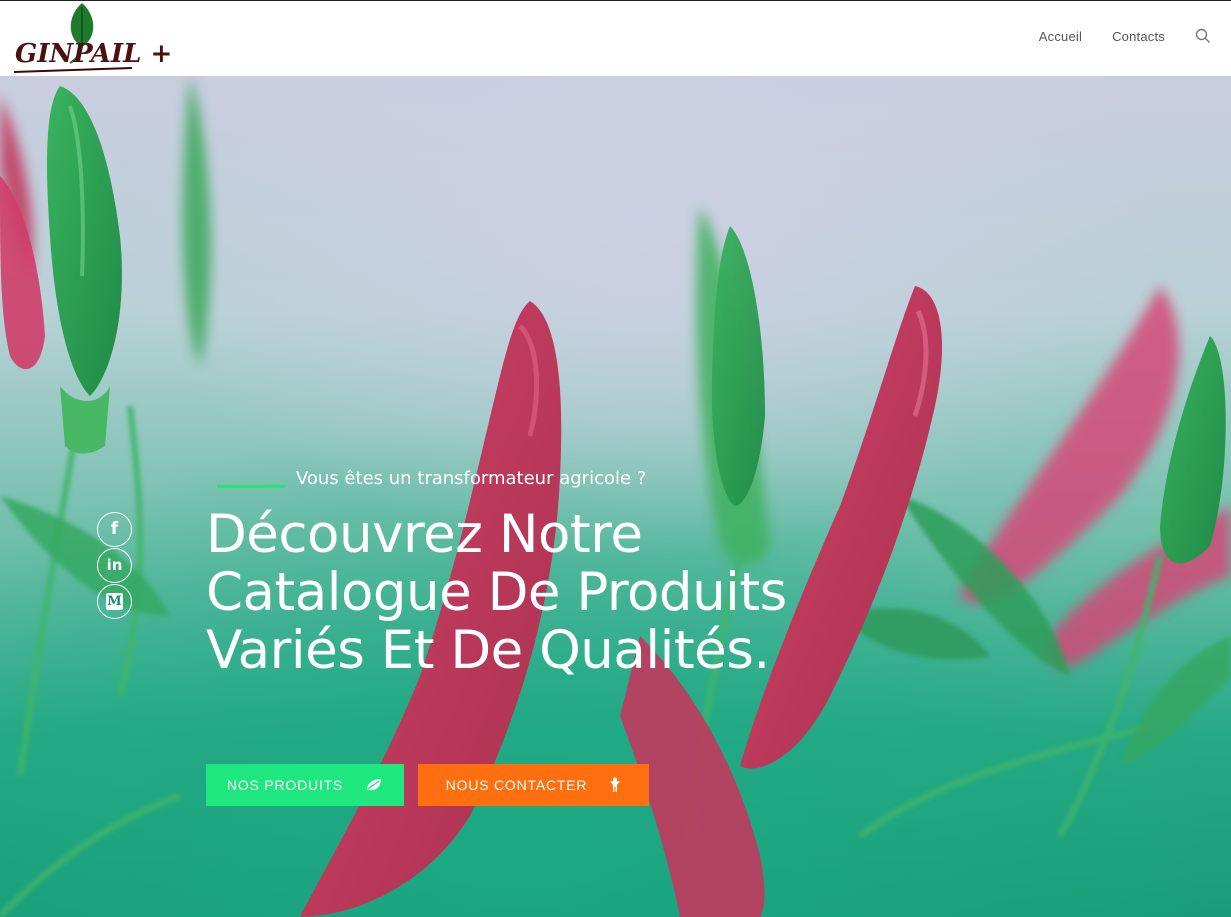 Image resolution: width=1231 pixels, height=917 pixels. Describe the element at coordinates (516, 785) in the screenshot. I see `nous-contacter-label: Nous Contacter` at that location.